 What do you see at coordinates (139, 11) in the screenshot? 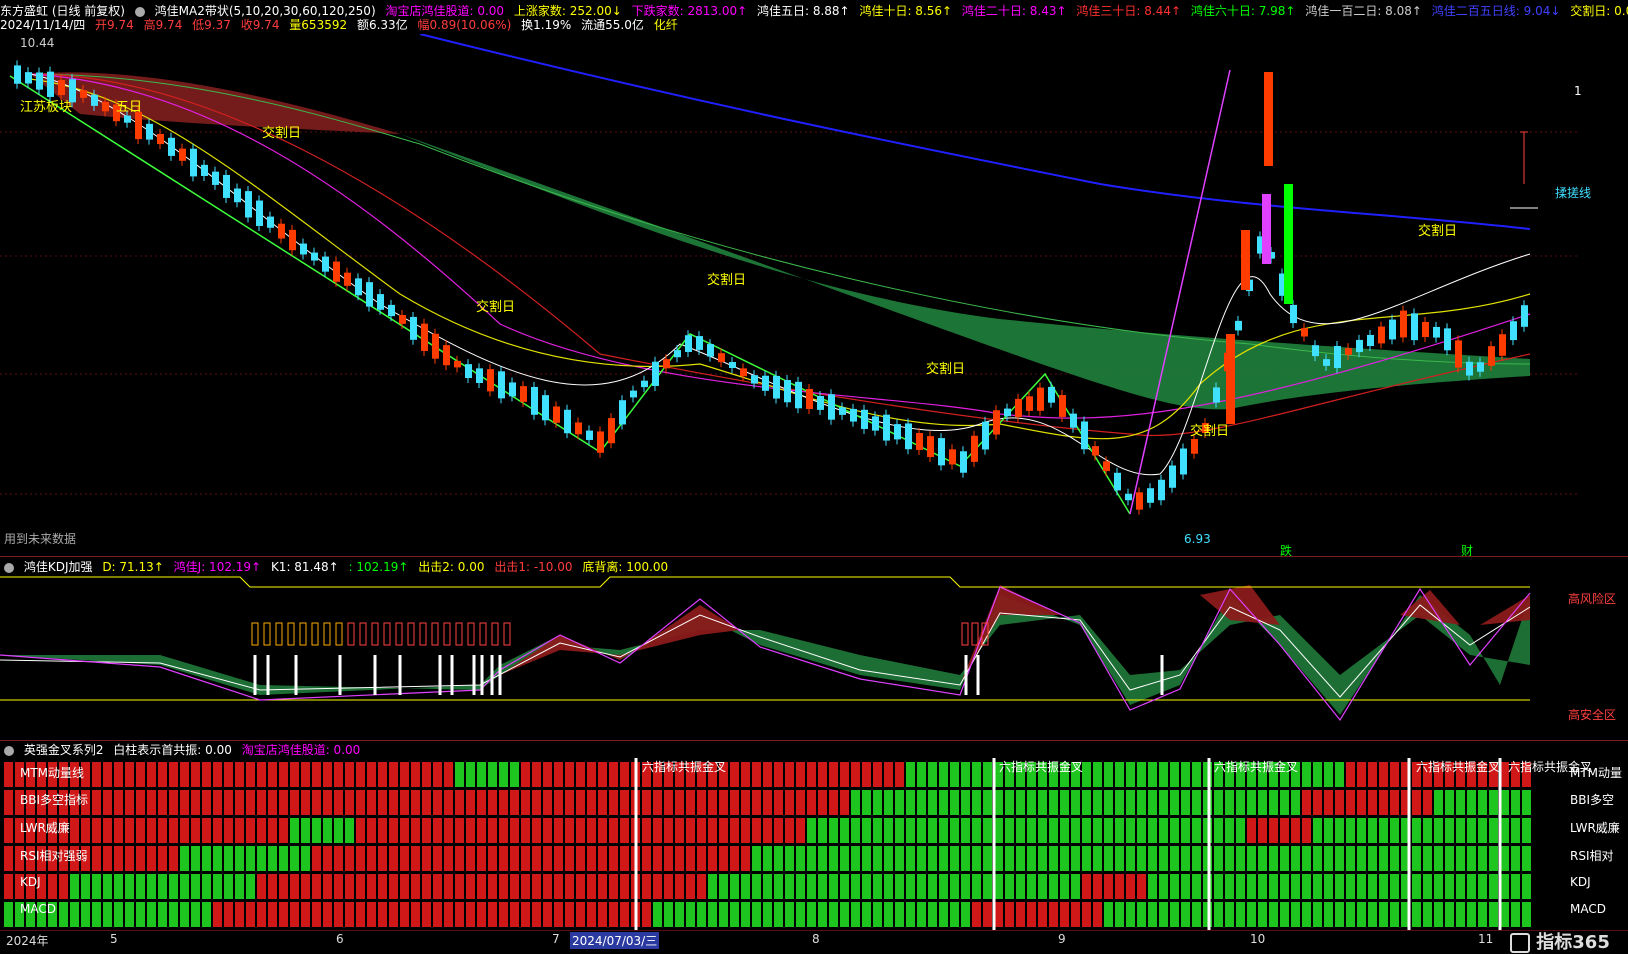
I see `settings-gear-icon` at bounding box center [139, 11].